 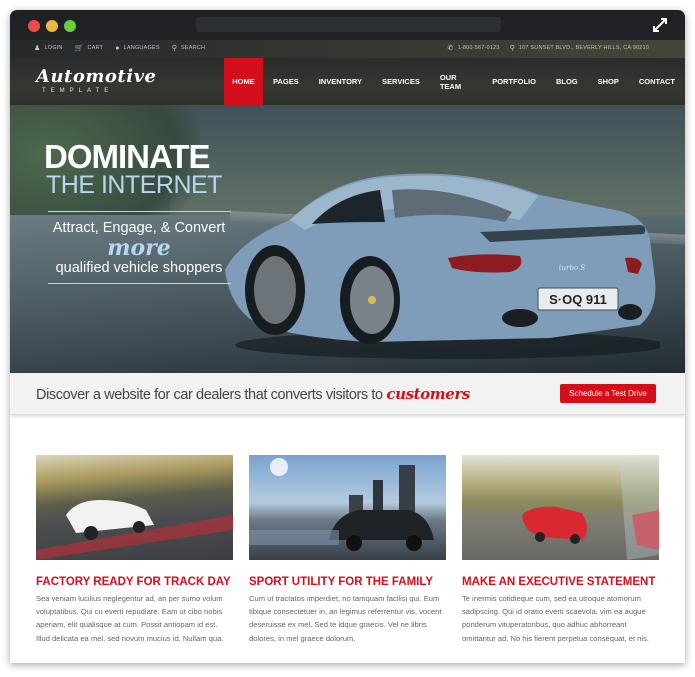 What do you see at coordinates (608, 81) in the screenshot?
I see `nav-shop: SHOP` at bounding box center [608, 81].